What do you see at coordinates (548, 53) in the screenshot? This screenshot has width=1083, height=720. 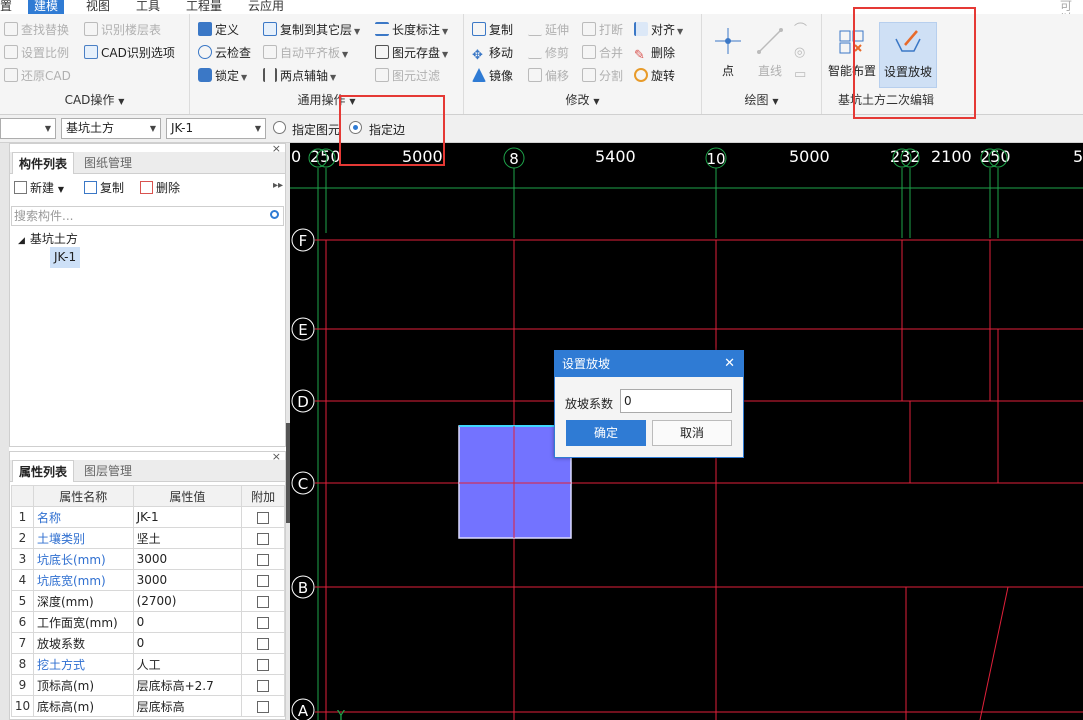 I see `trim-button: 修剪` at bounding box center [548, 53].